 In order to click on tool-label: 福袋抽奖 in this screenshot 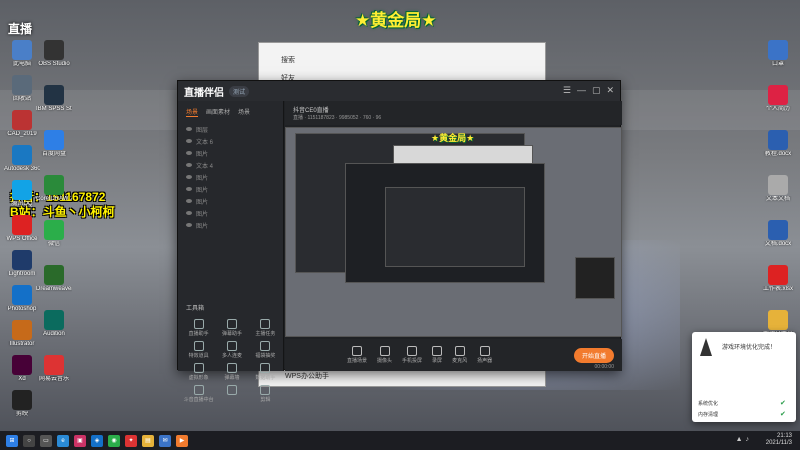, I will do `click(265, 356)`.